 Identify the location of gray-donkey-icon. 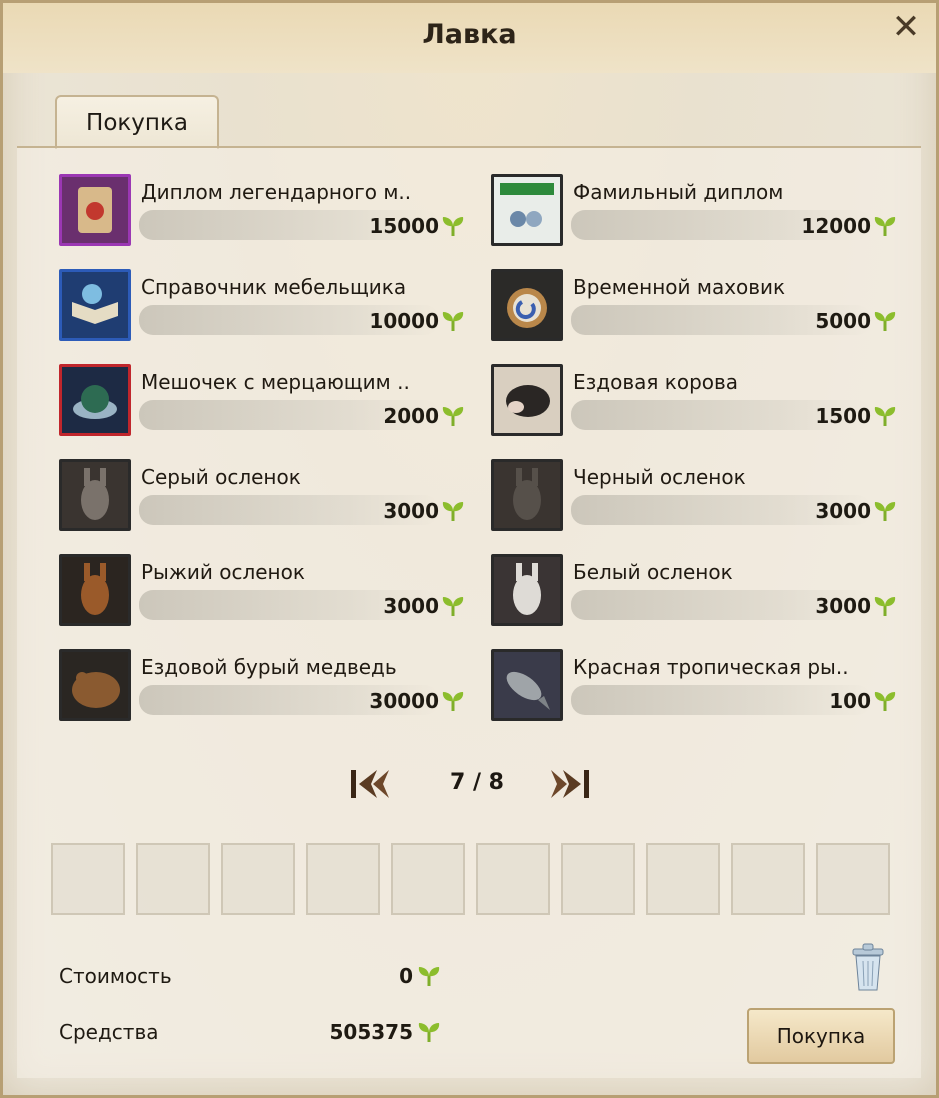
(95, 495).